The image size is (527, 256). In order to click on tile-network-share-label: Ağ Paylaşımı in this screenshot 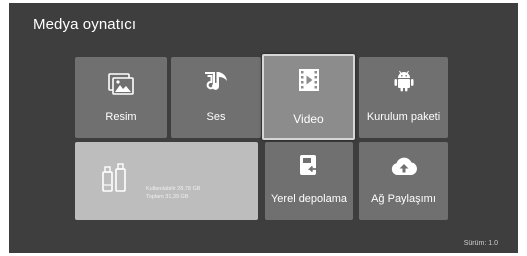, I will do `click(403, 199)`.